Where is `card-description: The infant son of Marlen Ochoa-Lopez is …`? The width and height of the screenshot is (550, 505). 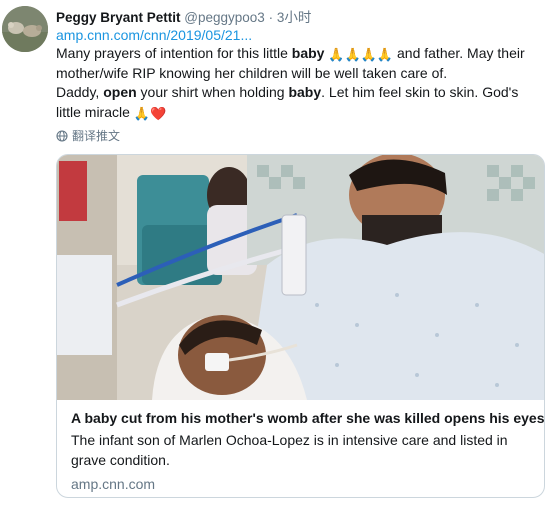
card-description: The infant son of Marlen Ochoa-Lopez is … is located at coordinates (289, 450).